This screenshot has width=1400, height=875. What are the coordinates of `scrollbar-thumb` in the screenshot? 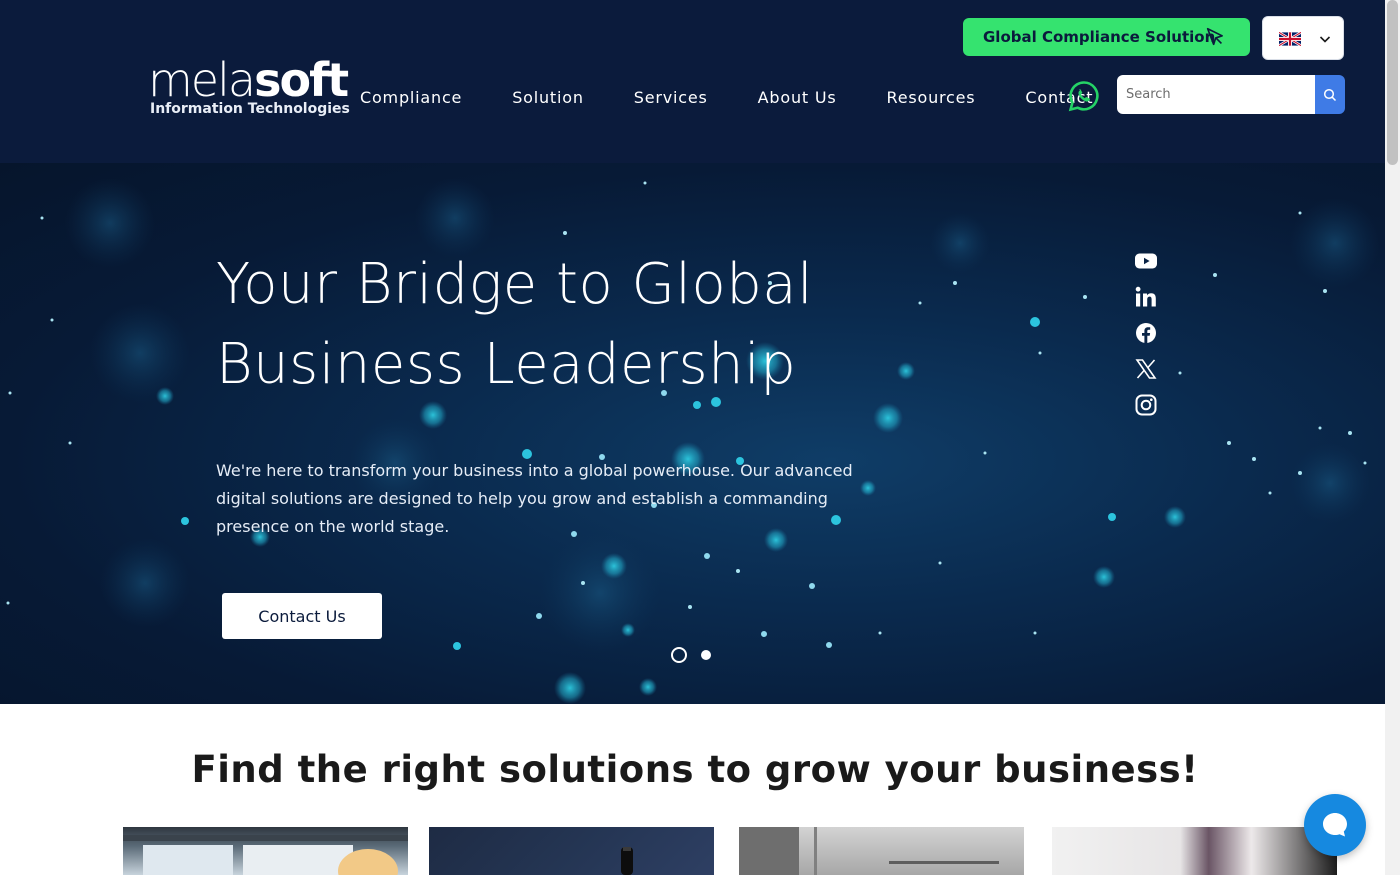 It's located at (1392, 82).